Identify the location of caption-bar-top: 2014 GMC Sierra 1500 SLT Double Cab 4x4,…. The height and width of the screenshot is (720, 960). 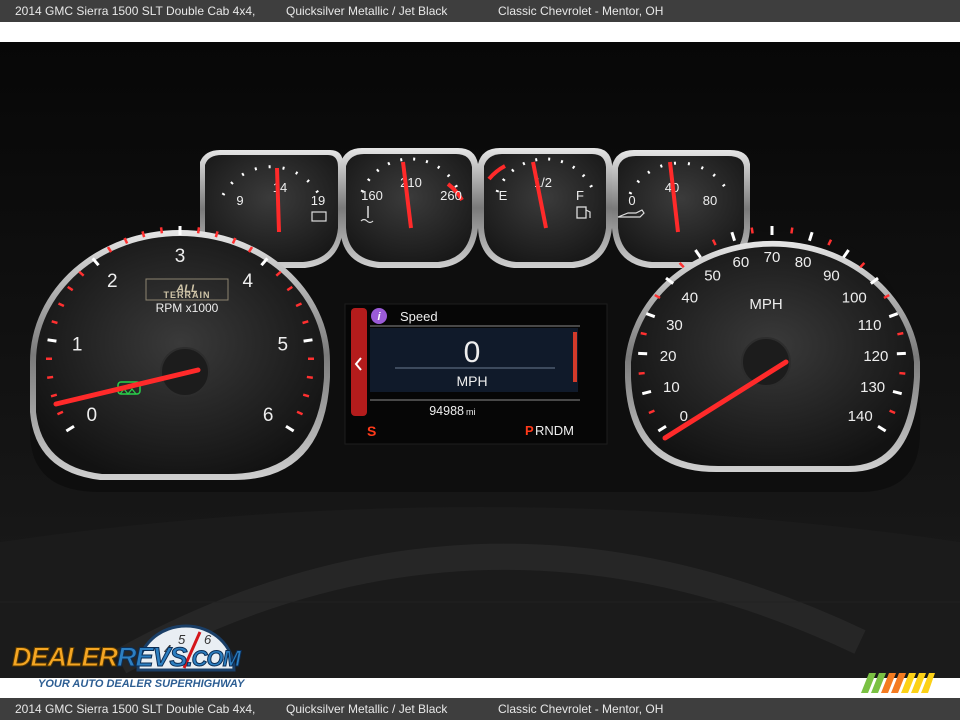
(480, 11).